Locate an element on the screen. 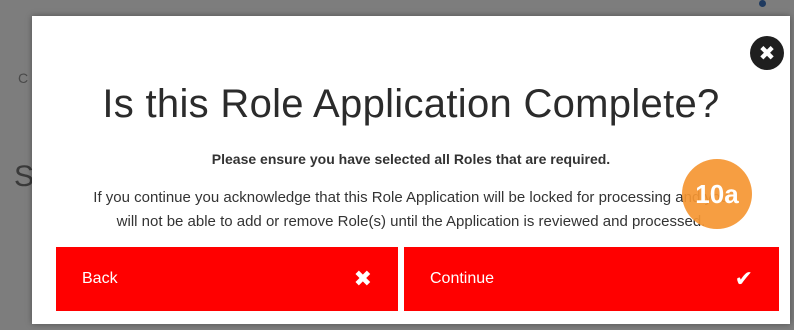 Image resolution: width=794 pixels, height=330 pixels. background-partial-text: C is located at coordinates (23, 78).